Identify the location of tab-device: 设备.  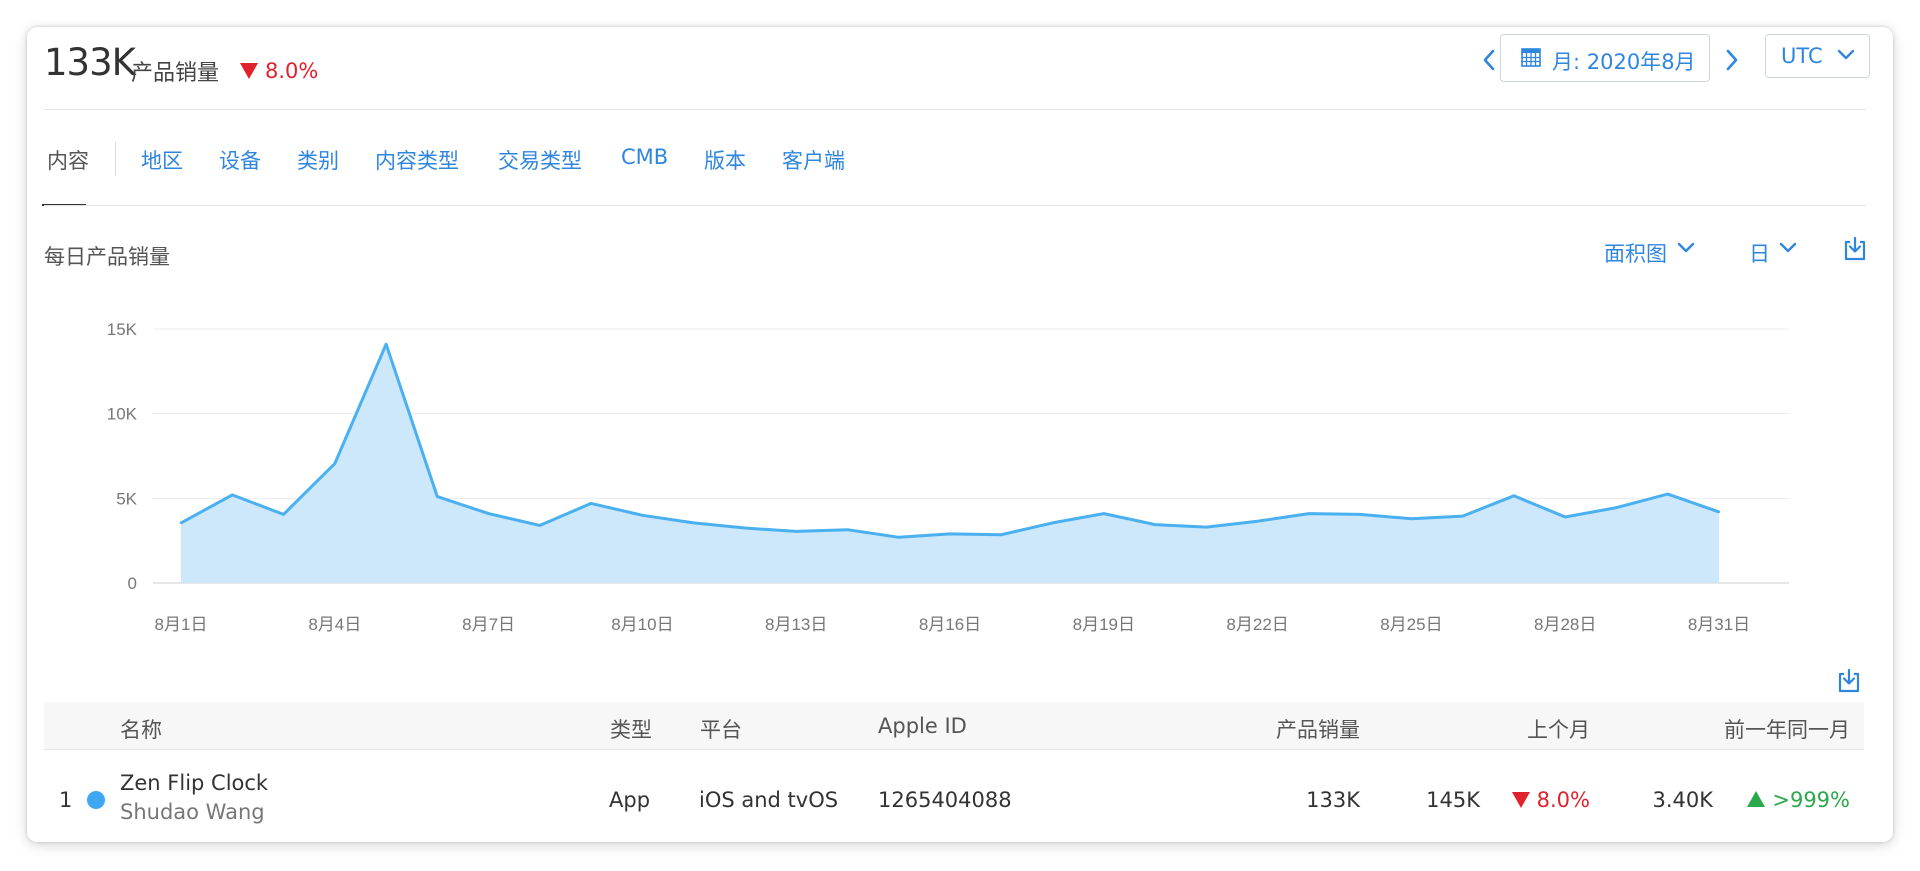
(240, 160).